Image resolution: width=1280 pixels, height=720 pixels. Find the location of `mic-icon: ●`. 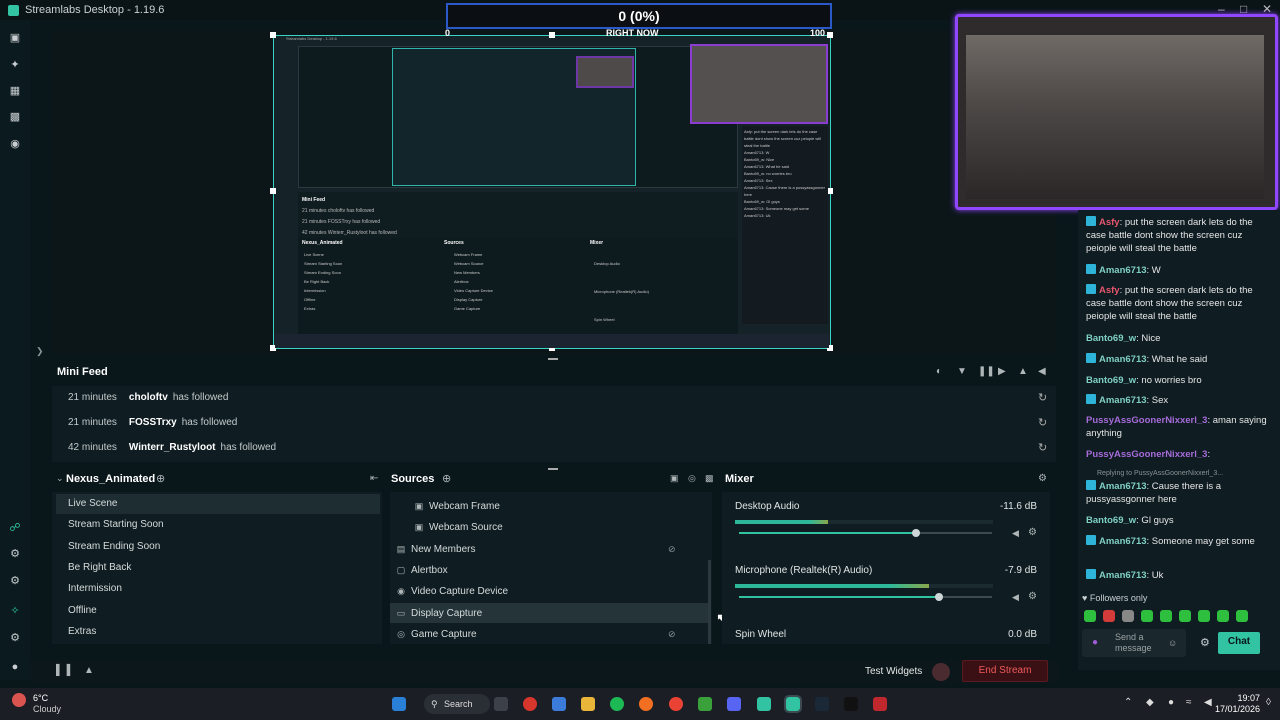

mic-icon: ● is located at coordinates (1095, 642).